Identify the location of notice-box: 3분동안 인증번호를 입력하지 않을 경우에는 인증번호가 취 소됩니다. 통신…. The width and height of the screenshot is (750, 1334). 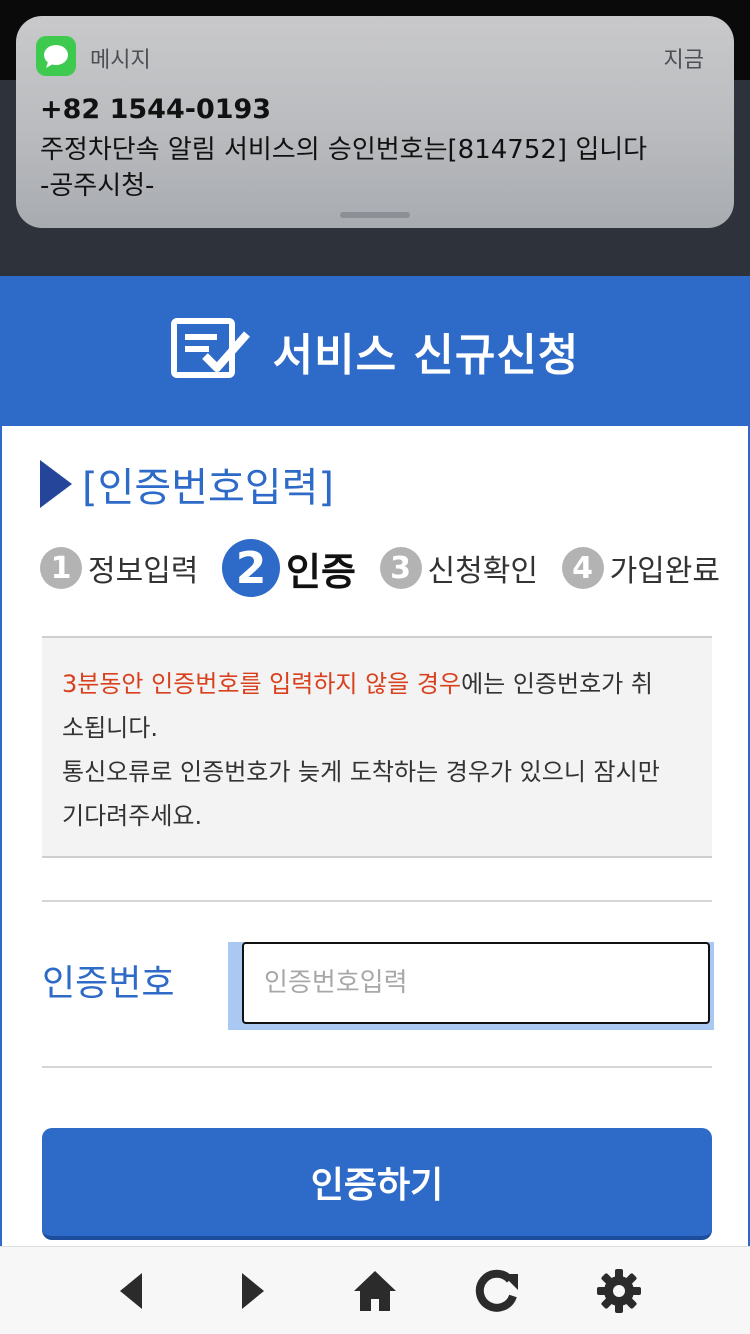
(377, 747).